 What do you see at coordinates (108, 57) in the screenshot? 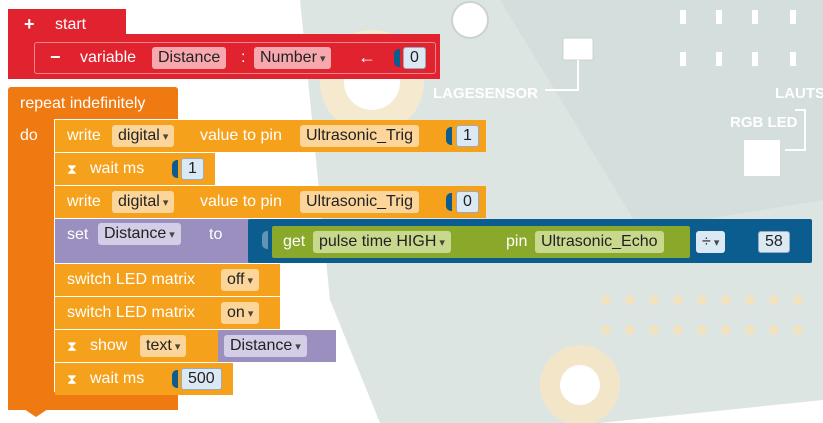
I see `variable-label: variable` at bounding box center [108, 57].